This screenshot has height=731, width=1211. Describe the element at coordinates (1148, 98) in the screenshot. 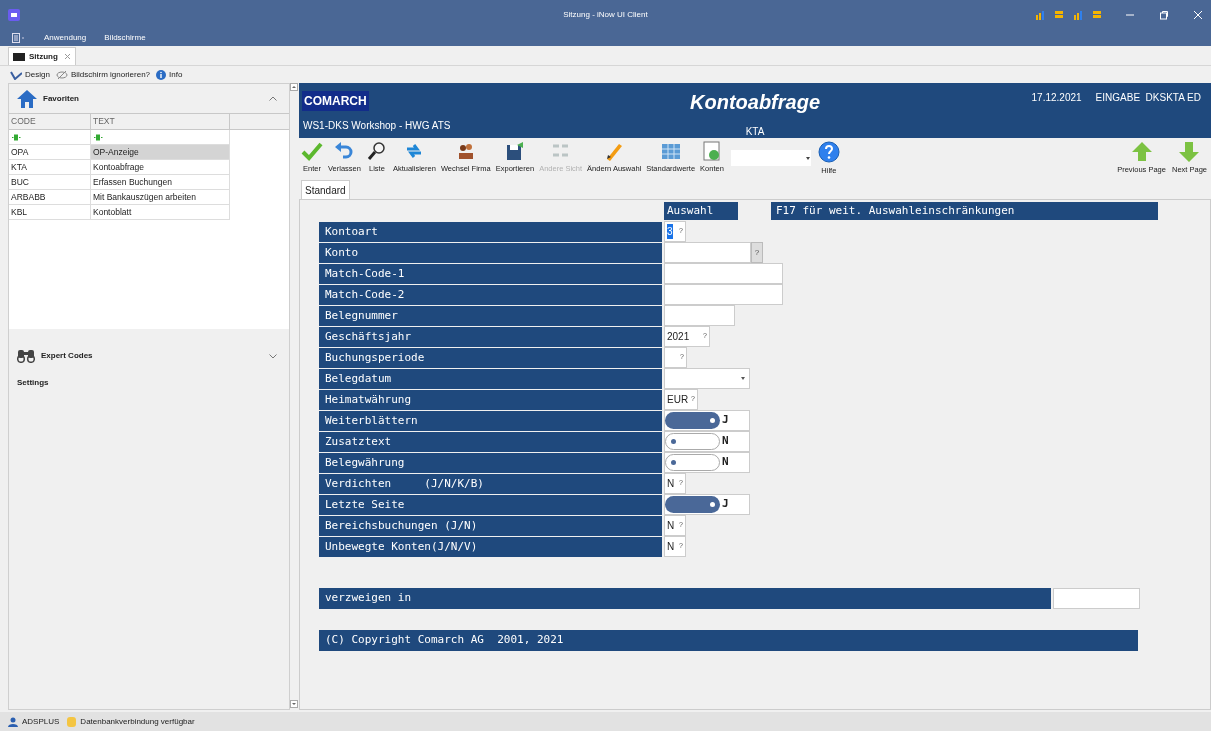

I see `mode-text: EINGABE DKSKTA ED` at that location.